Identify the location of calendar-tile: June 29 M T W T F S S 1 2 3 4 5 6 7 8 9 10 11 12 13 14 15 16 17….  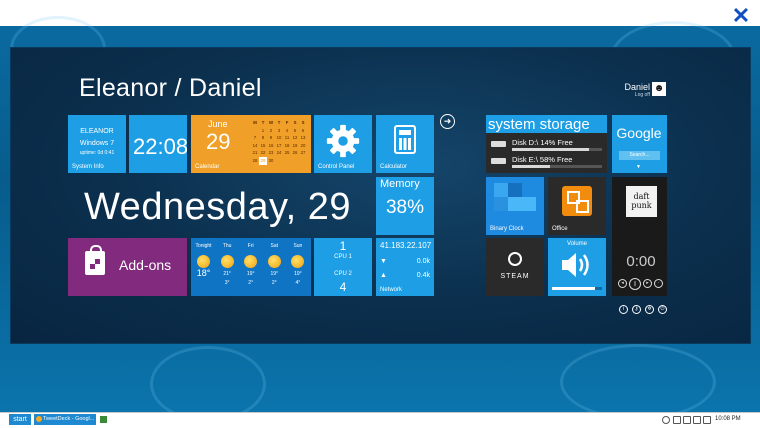
(251, 144).